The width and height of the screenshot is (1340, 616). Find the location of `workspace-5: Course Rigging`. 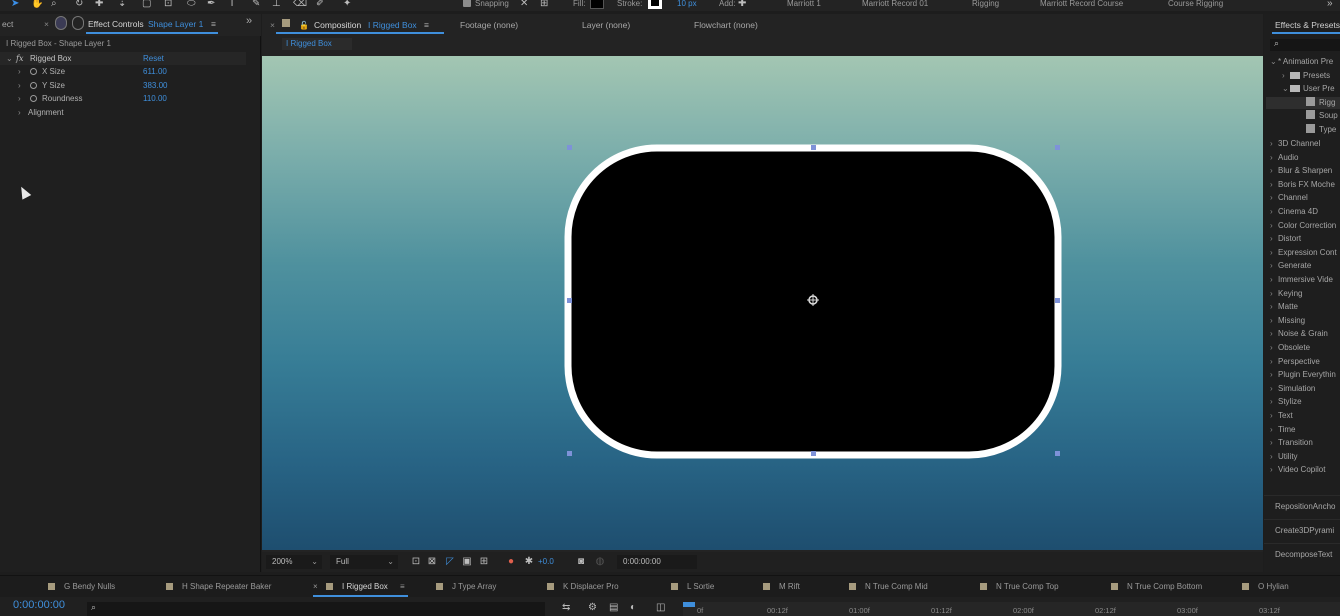

workspace-5: Course Rigging is located at coordinates (1195, 4).